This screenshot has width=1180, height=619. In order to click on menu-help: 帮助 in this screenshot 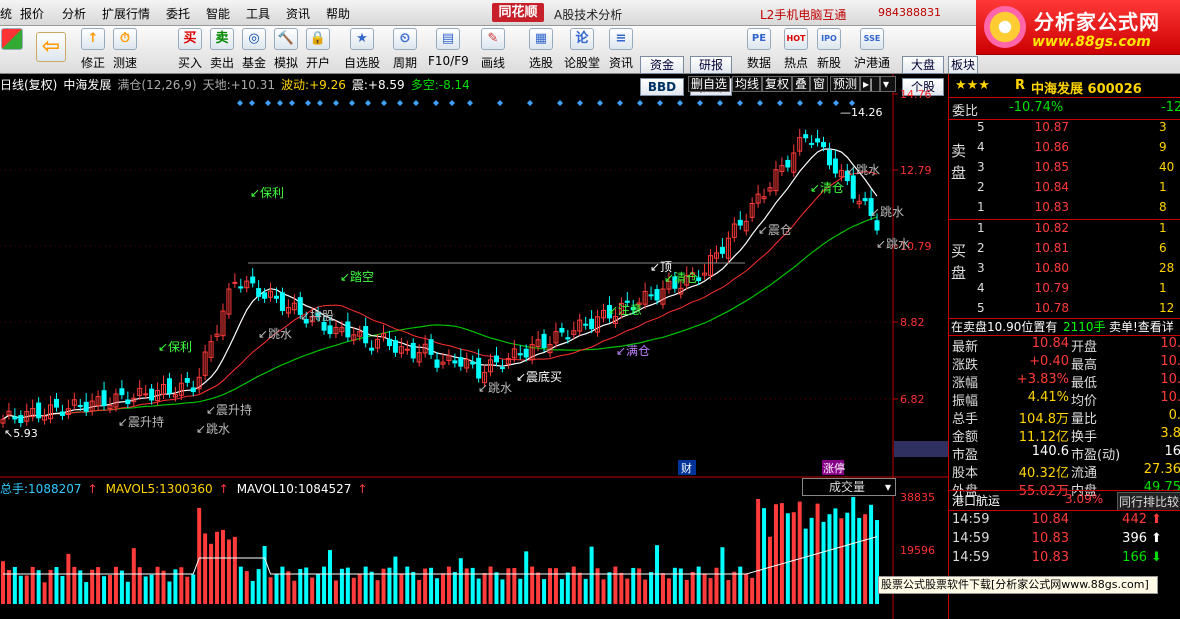, I will do `click(338, 13)`.